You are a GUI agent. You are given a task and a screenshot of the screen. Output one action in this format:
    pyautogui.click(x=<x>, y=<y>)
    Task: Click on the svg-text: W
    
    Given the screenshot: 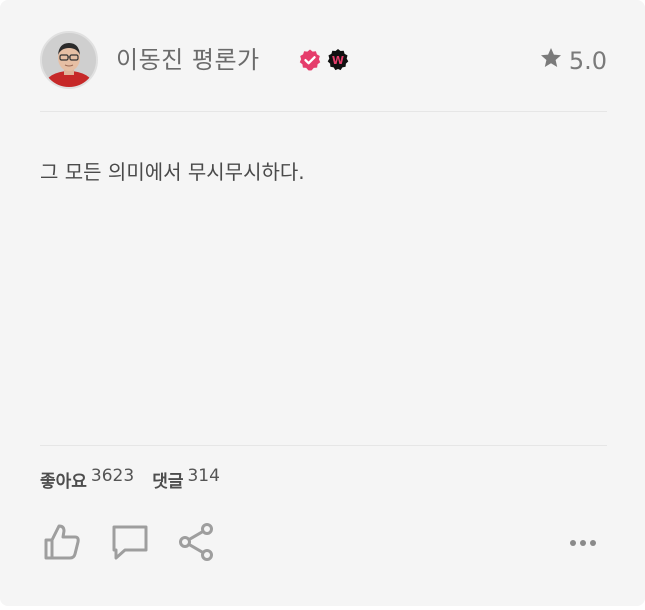 What is the action you would take?
    pyautogui.click(x=338, y=60)
    